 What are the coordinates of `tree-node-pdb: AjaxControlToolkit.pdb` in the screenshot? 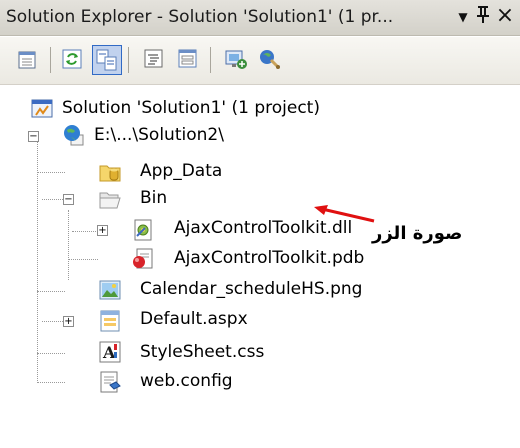 It's located at (200, 259).